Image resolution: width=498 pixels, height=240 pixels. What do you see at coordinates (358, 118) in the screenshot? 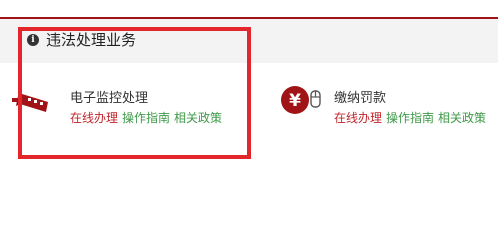
I see `online-handling-link: 在线办理` at bounding box center [358, 118].